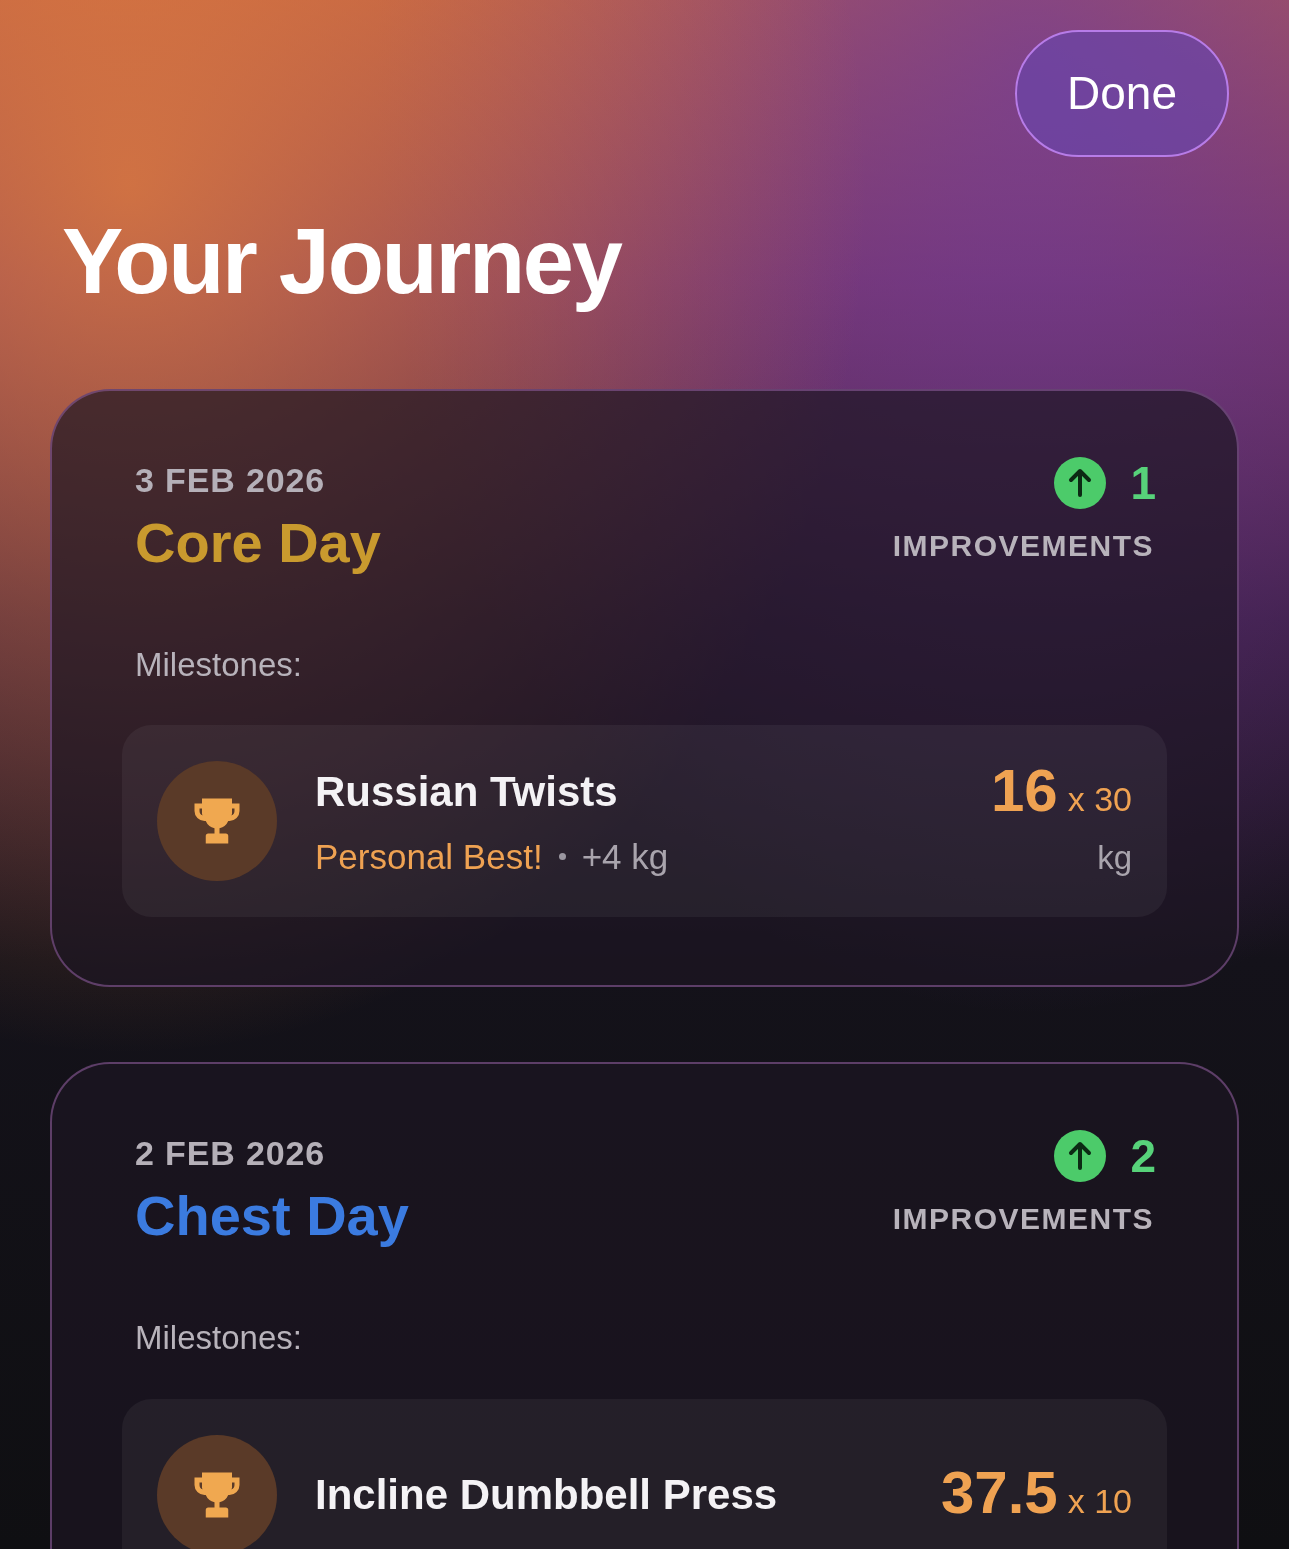 This screenshot has width=1289, height=1549. Describe the element at coordinates (1114, 857) in the screenshot. I see `weight-unit: kg` at that location.